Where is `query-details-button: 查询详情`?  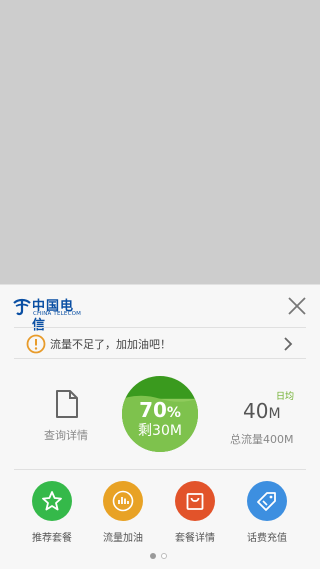
query-details-button: 查询详情 is located at coordinates (67, 416).